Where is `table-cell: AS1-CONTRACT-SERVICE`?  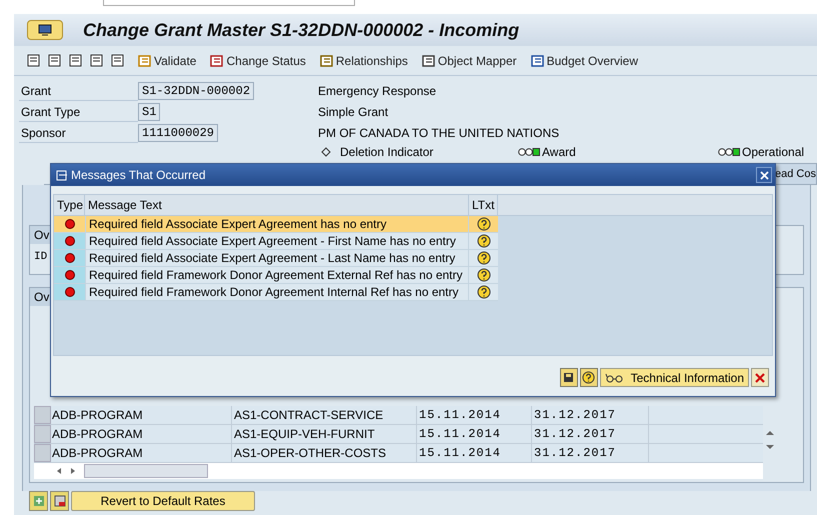
table-cell: AS1-CONTRACT-SERVICE is located at coordinates (324, 415).